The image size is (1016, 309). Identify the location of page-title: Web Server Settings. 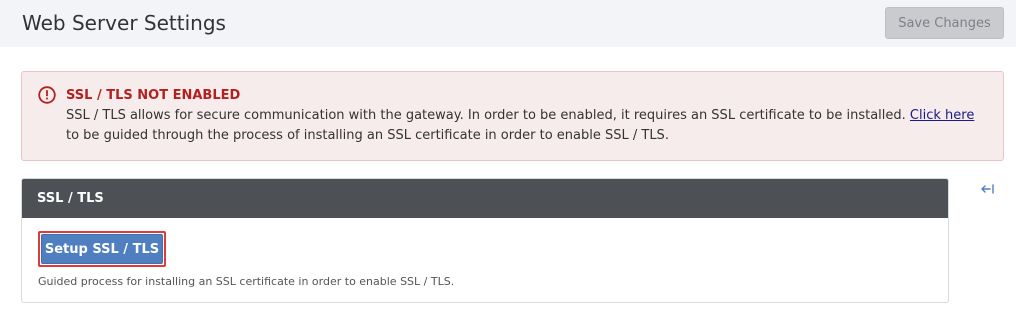
(124, 23).